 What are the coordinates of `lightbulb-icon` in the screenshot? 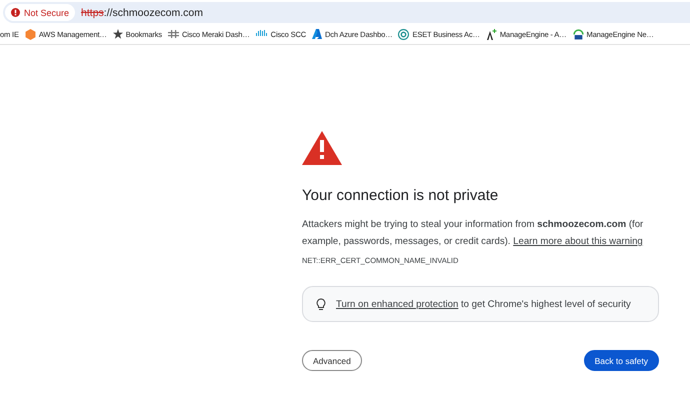 It's located at (321, 304).